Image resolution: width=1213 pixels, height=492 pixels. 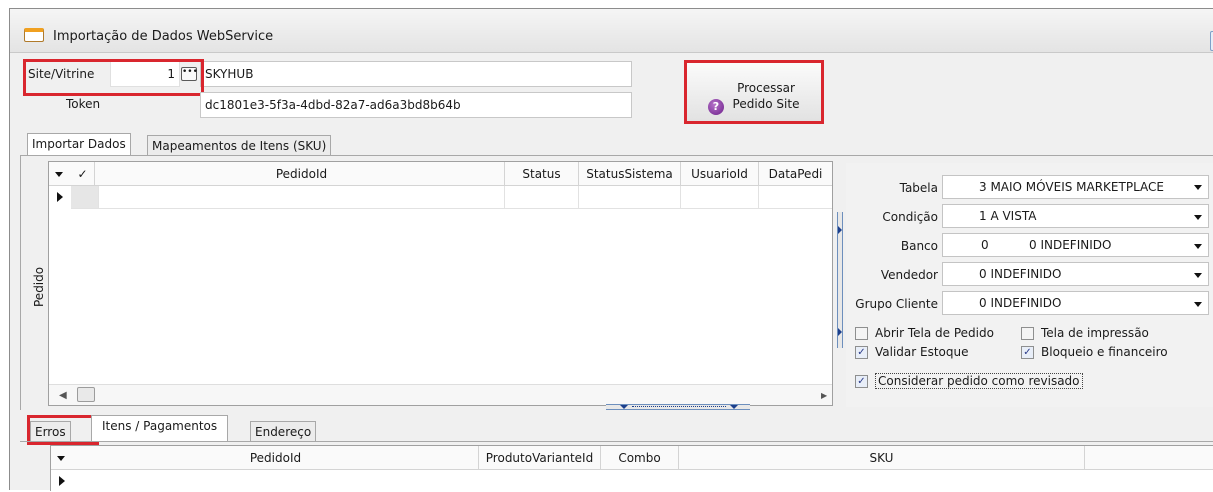 I want to click on splitter-grip, so click(x=679, y=406).